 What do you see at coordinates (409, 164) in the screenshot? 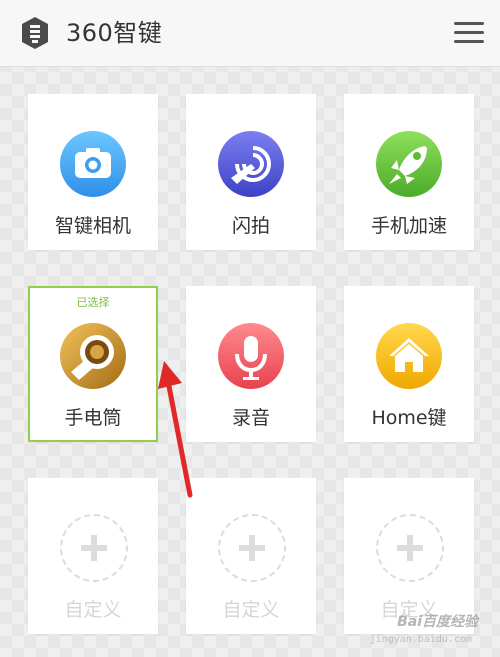
I see `rocket-icon` at bounding box center [409, 164].